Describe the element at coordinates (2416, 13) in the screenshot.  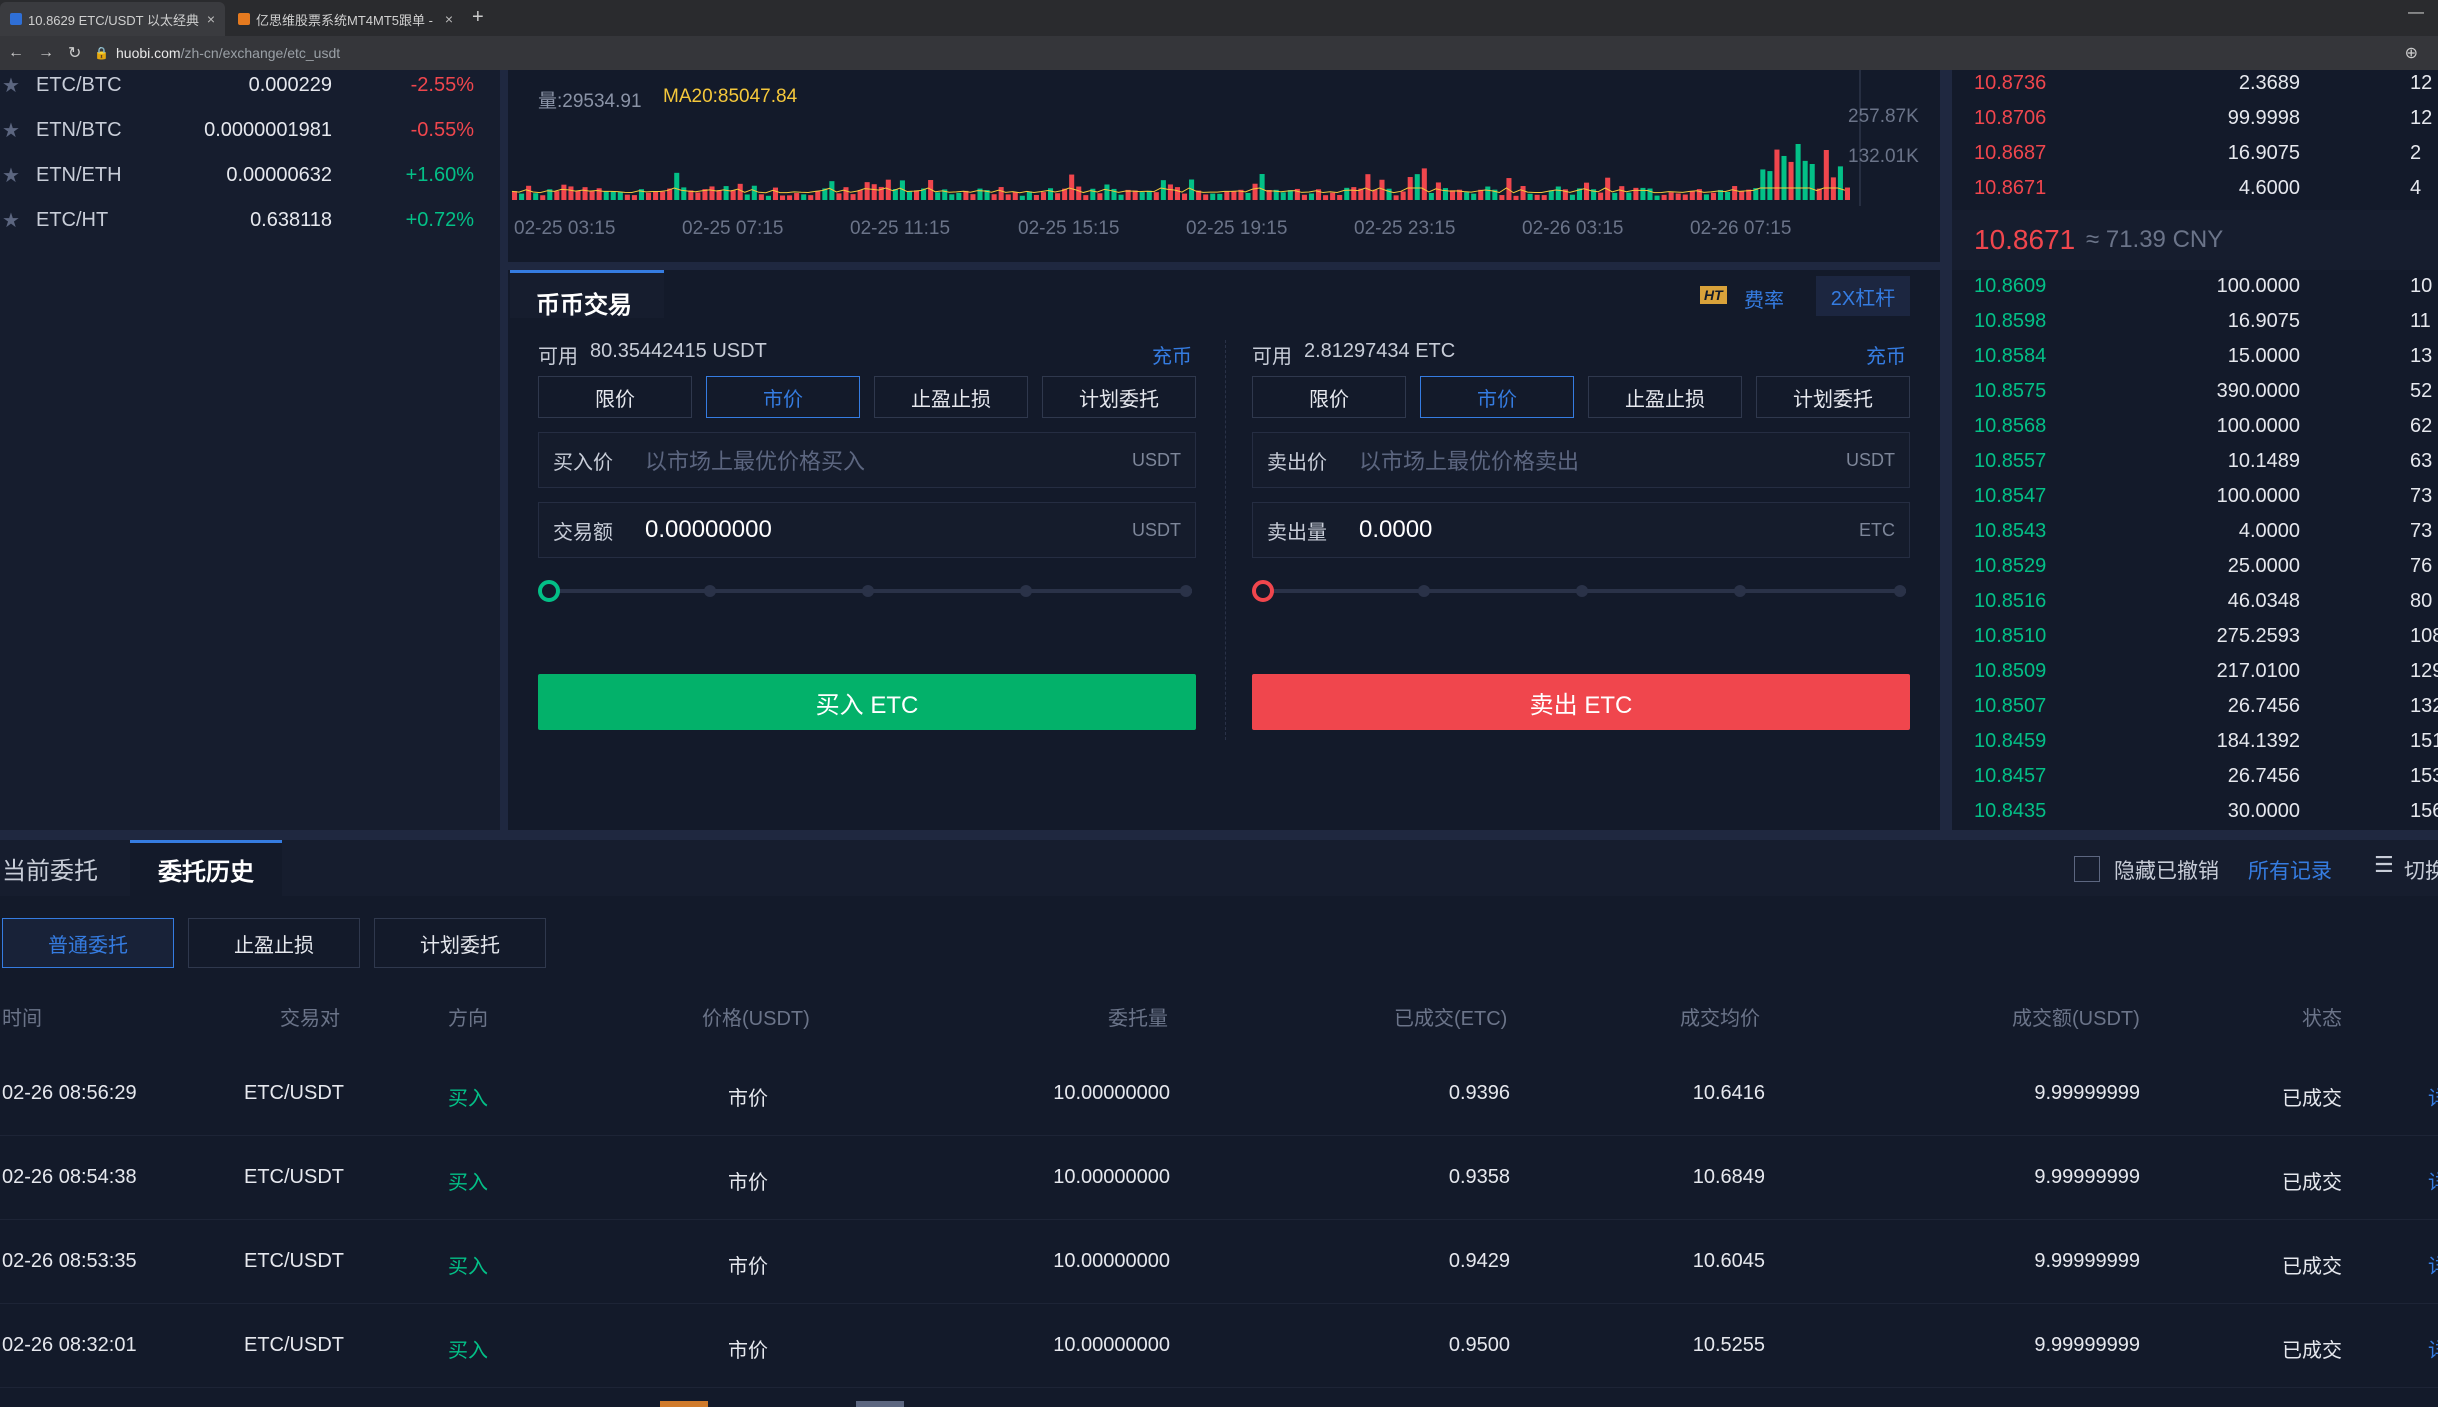
I see `minimize-icon: —` at that location.